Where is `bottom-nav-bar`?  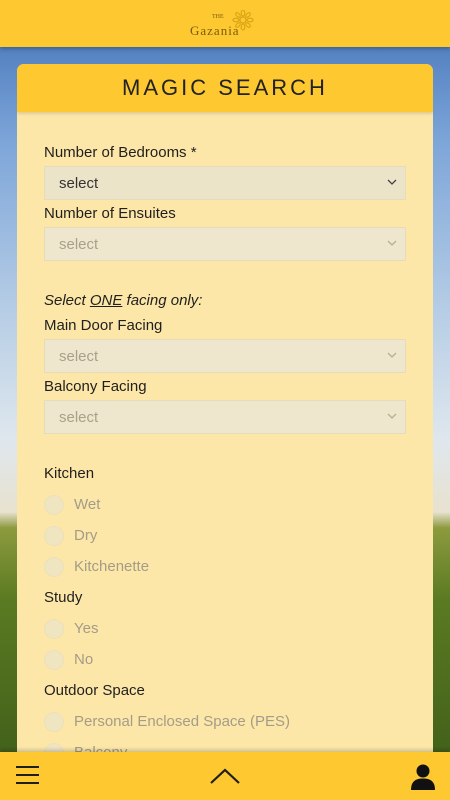
bottom-nav-bar is located at coordinates (225, 776).